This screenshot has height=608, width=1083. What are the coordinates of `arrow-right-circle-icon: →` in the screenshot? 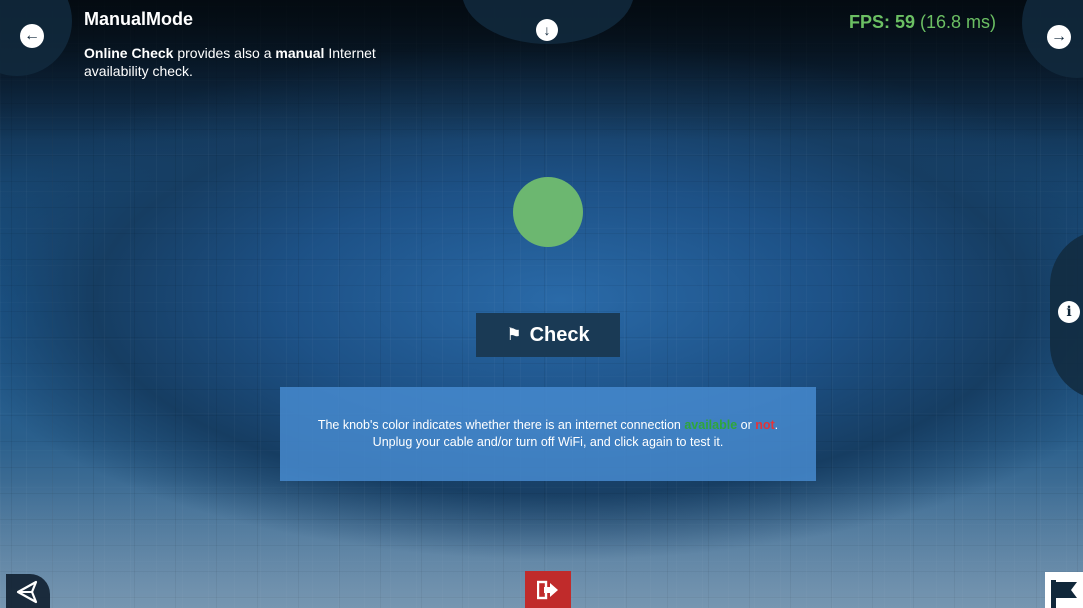 It's located at (1059, 37).